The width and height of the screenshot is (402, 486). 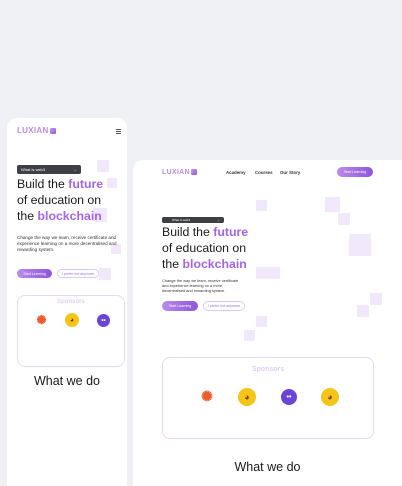 I want to click on nav-courses: Courses, so click(x=264, y=172).